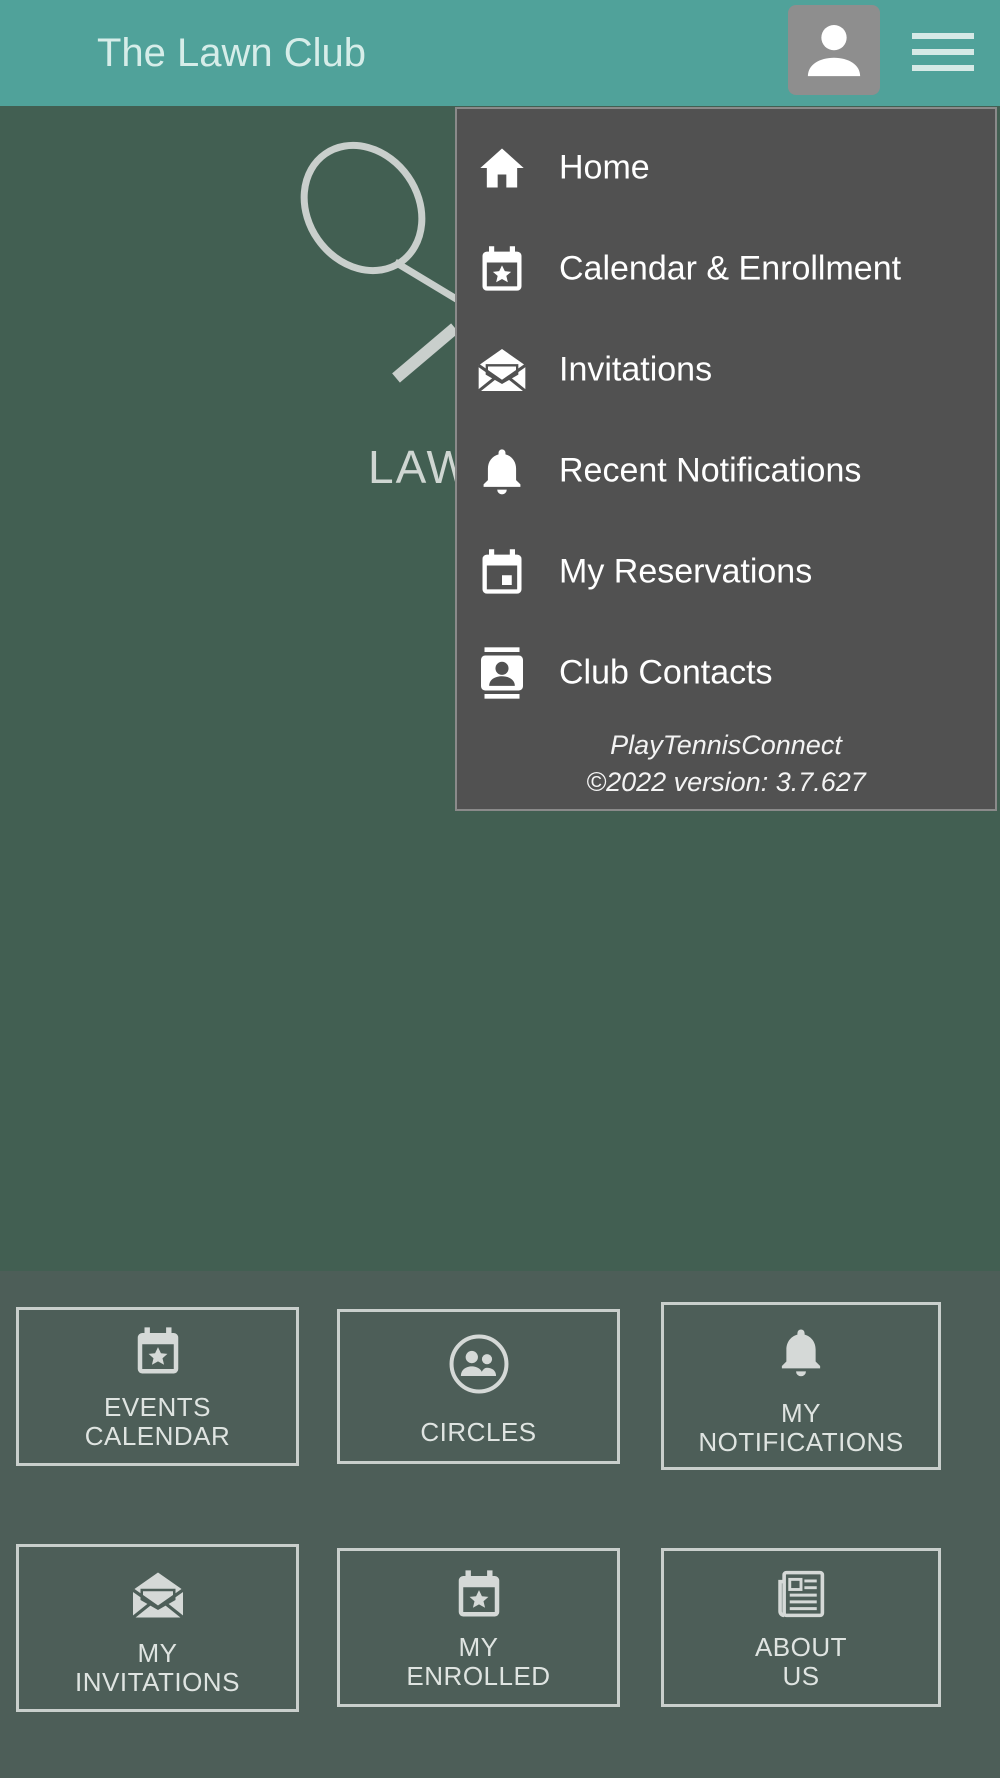  I want to click on tile-label-line2: CALENDAR, so click(157, 1436).